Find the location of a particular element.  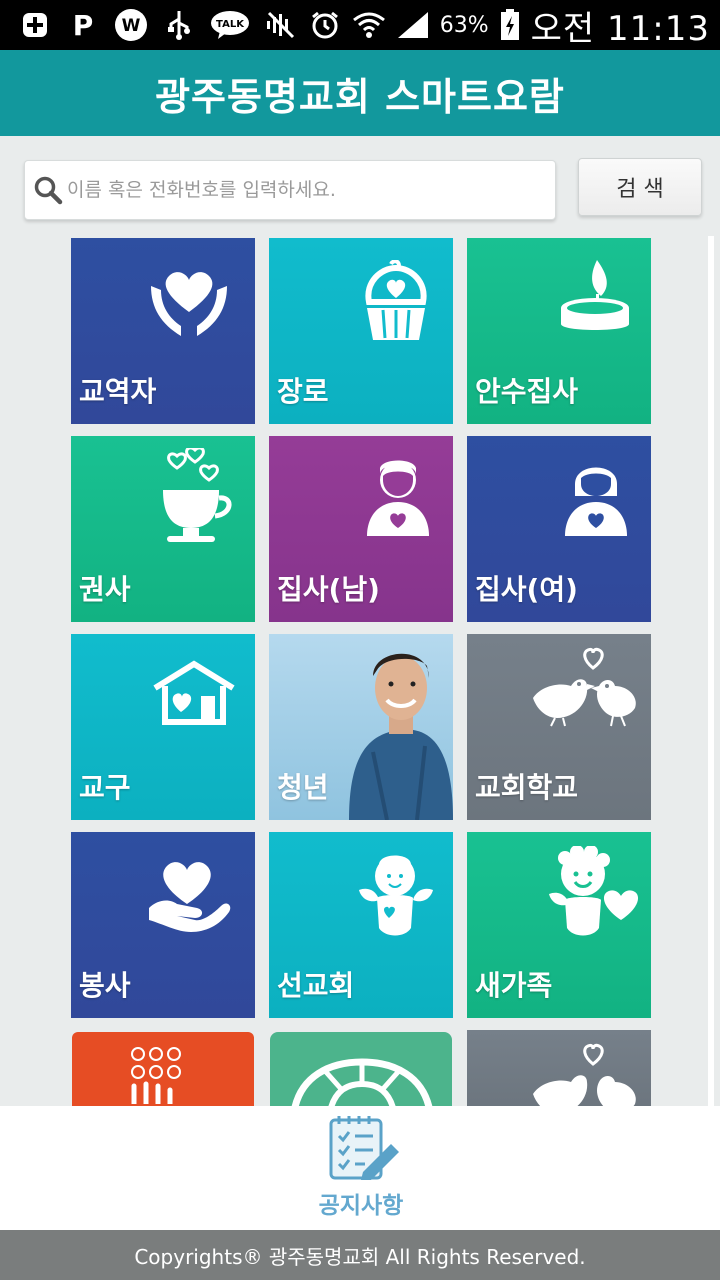

tile-deacons-male: 집사(남) is located at coordinates (361, 529).